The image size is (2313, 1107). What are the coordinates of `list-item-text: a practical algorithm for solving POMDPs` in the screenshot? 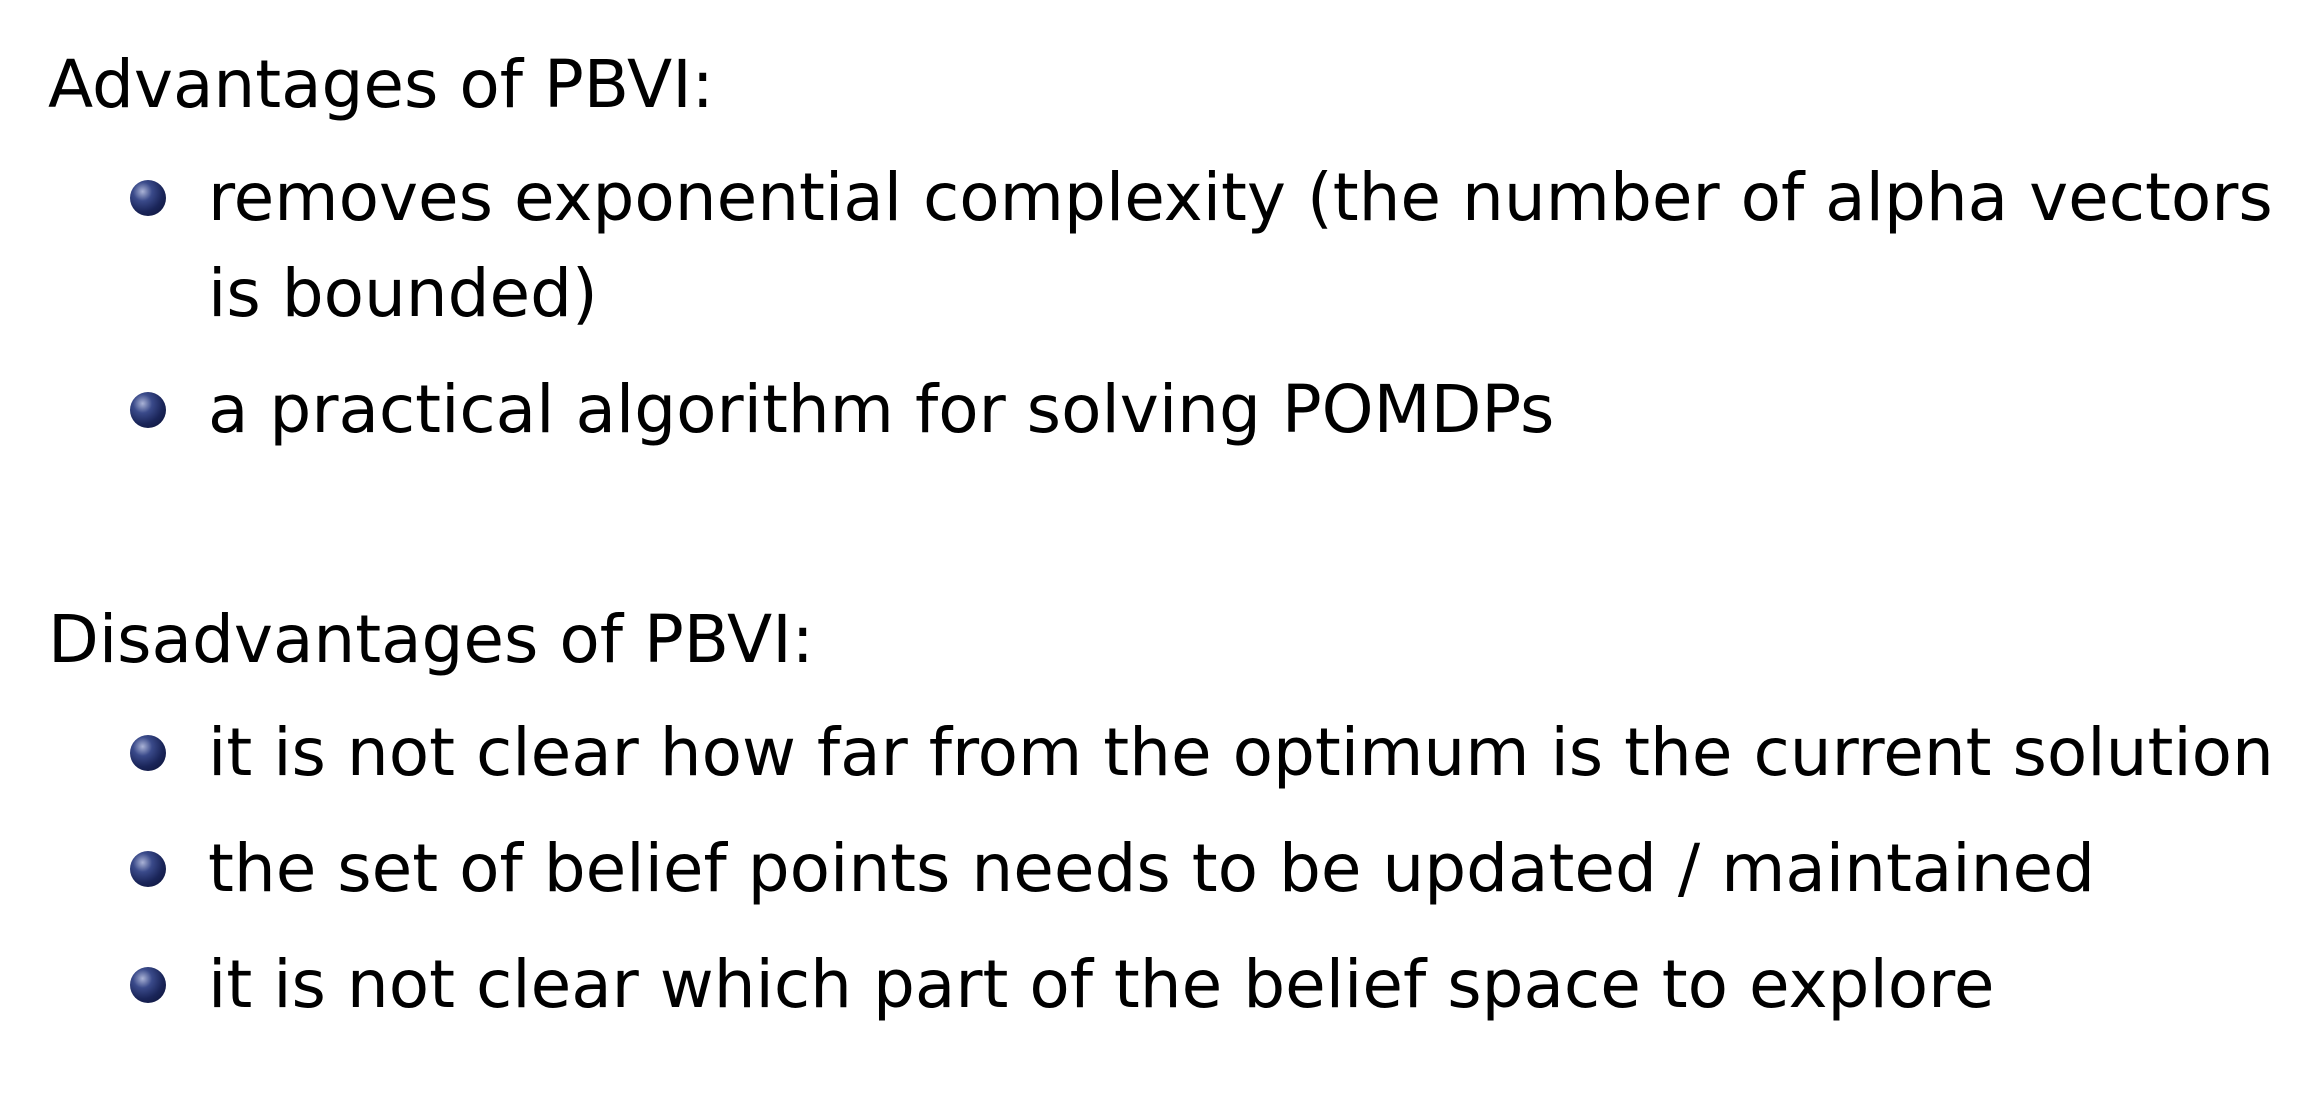 It's located at (881, 409).